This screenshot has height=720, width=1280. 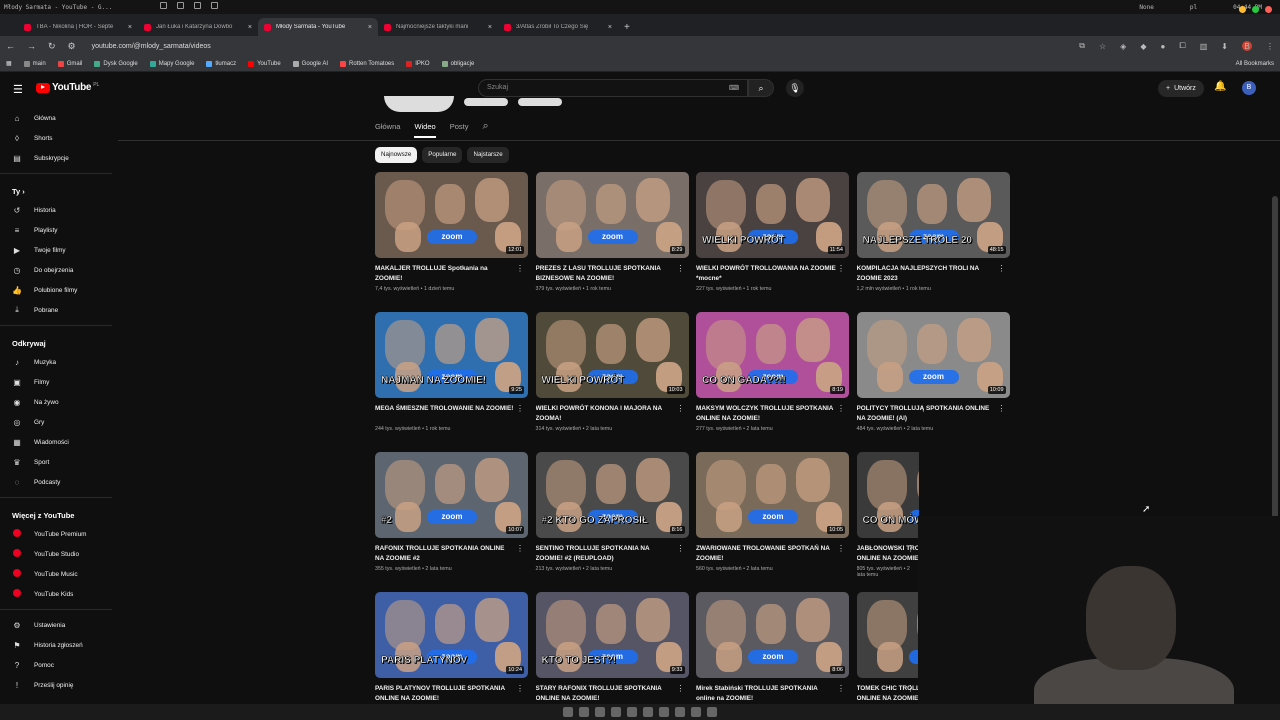 I want to click on bookmark-item: Rotten Tomatoes, so click(x=367, y=63).